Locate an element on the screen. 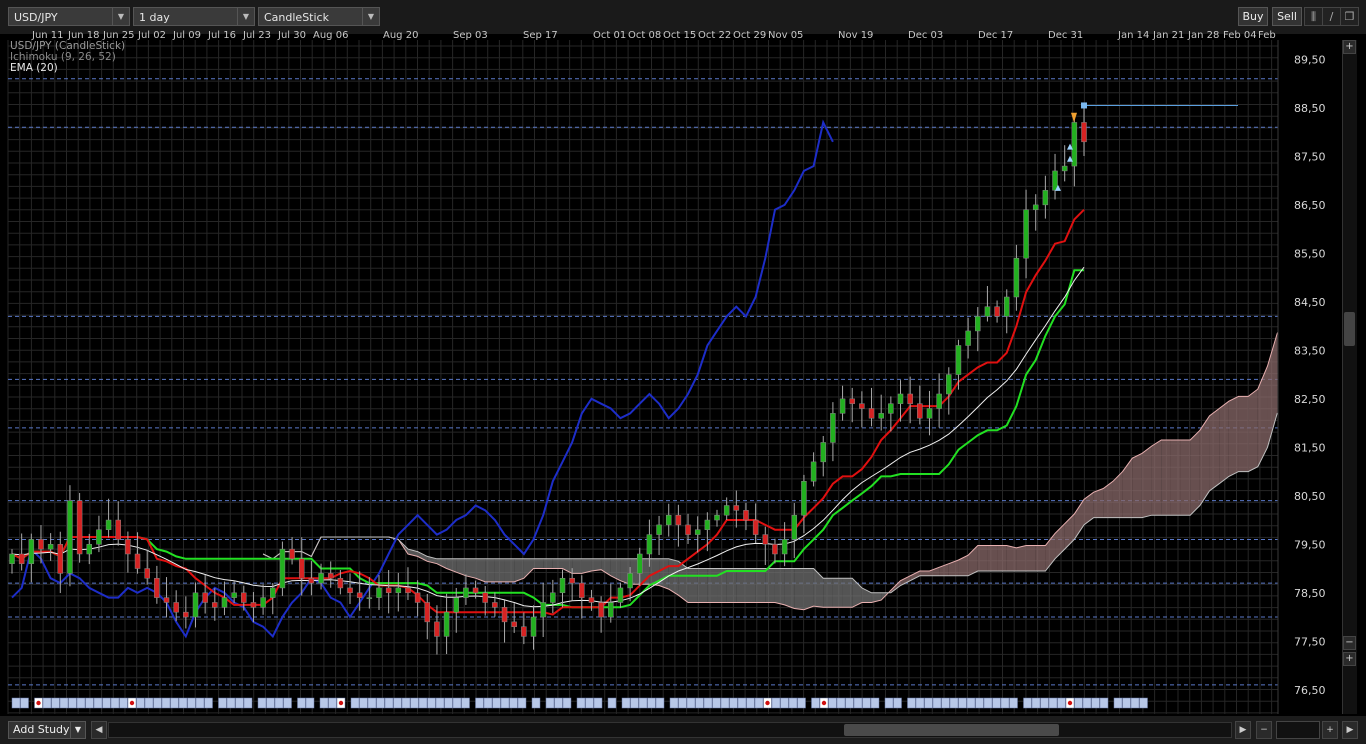 The height and width of the screenshot is (744, 1366). y-tick-label: 78,50 is located at coordinates (1310, 593).